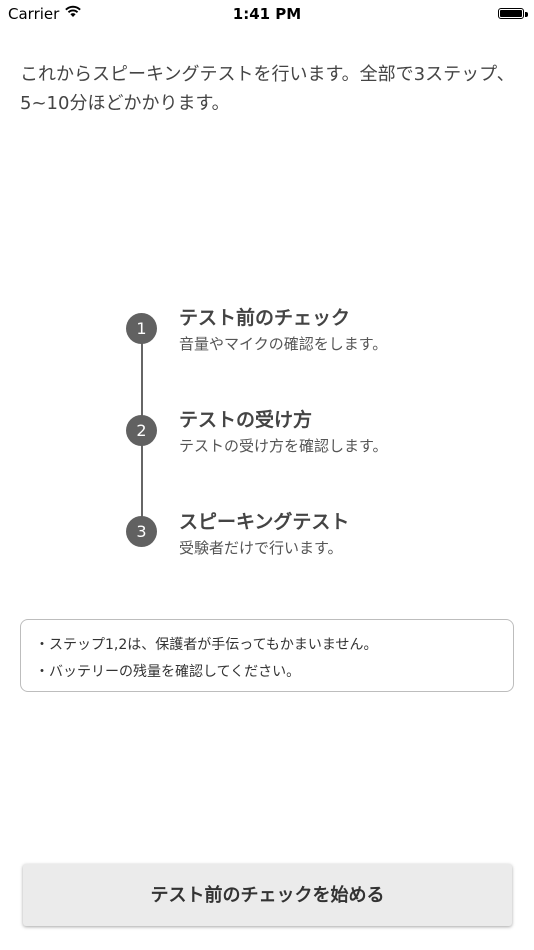  What do you see at coordinates (168, 672) in the screenshot?
I see `note-line: ・バッテリーの残量を確認してください。` at bounding box center [168, 672].